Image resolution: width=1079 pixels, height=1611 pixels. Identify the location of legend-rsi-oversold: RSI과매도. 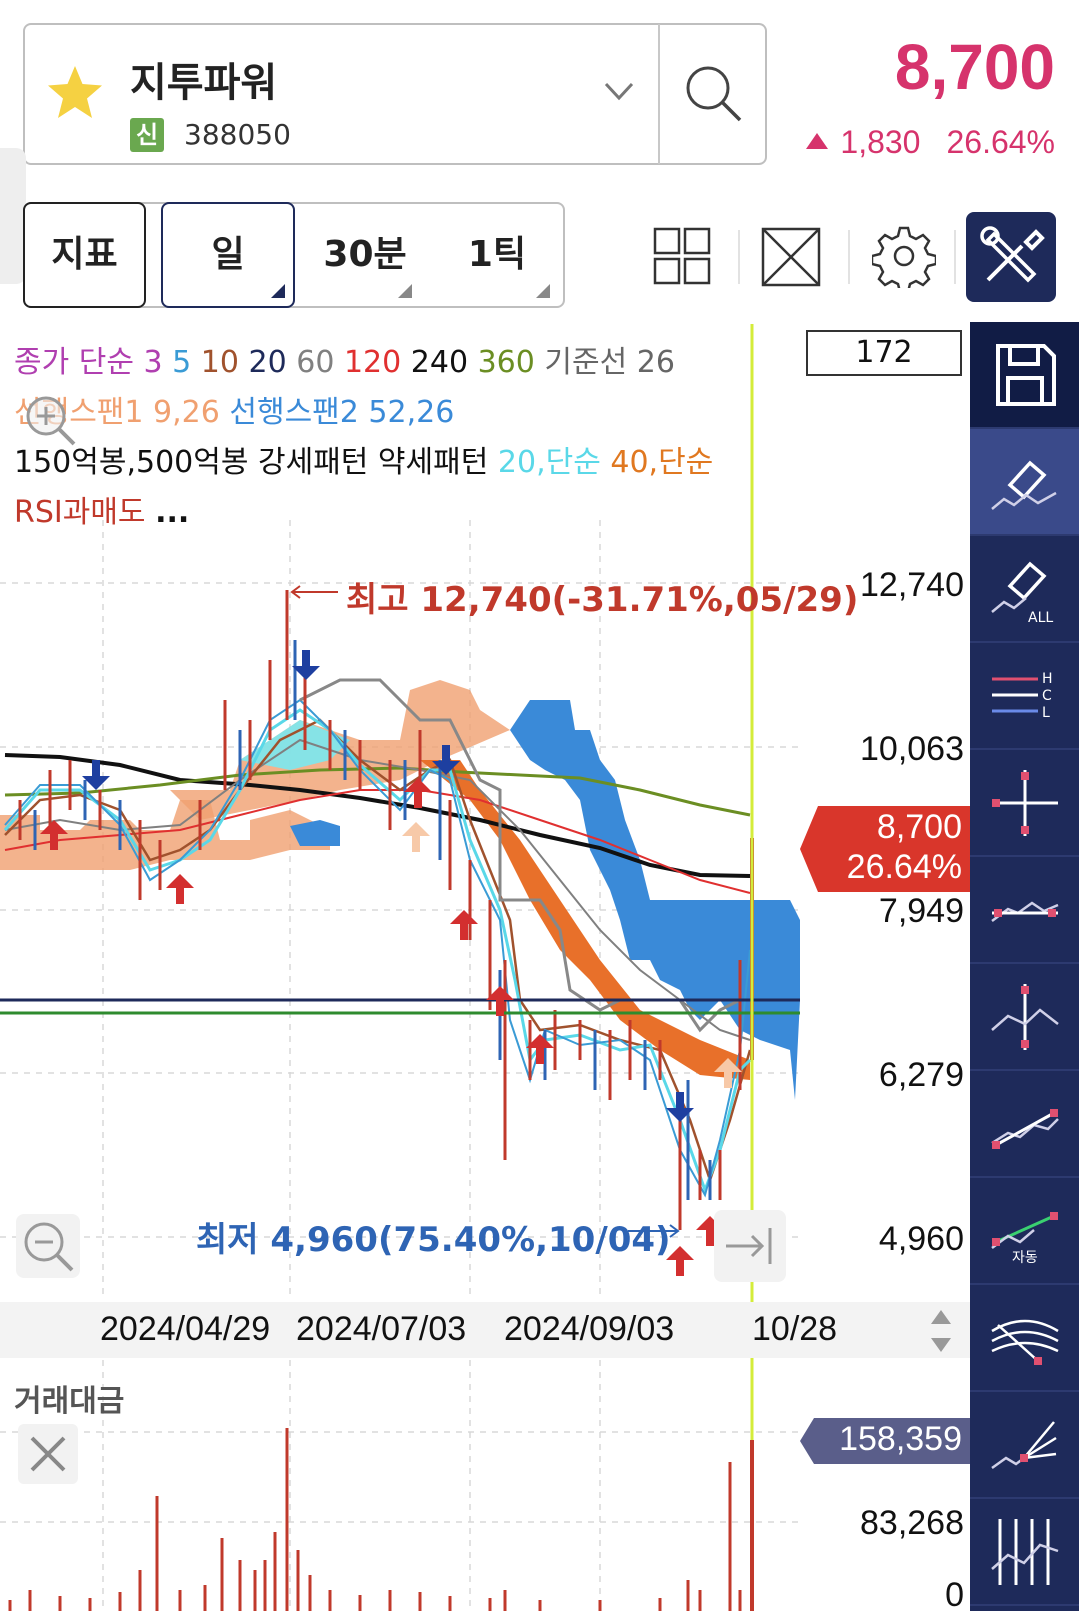
(80, 512).